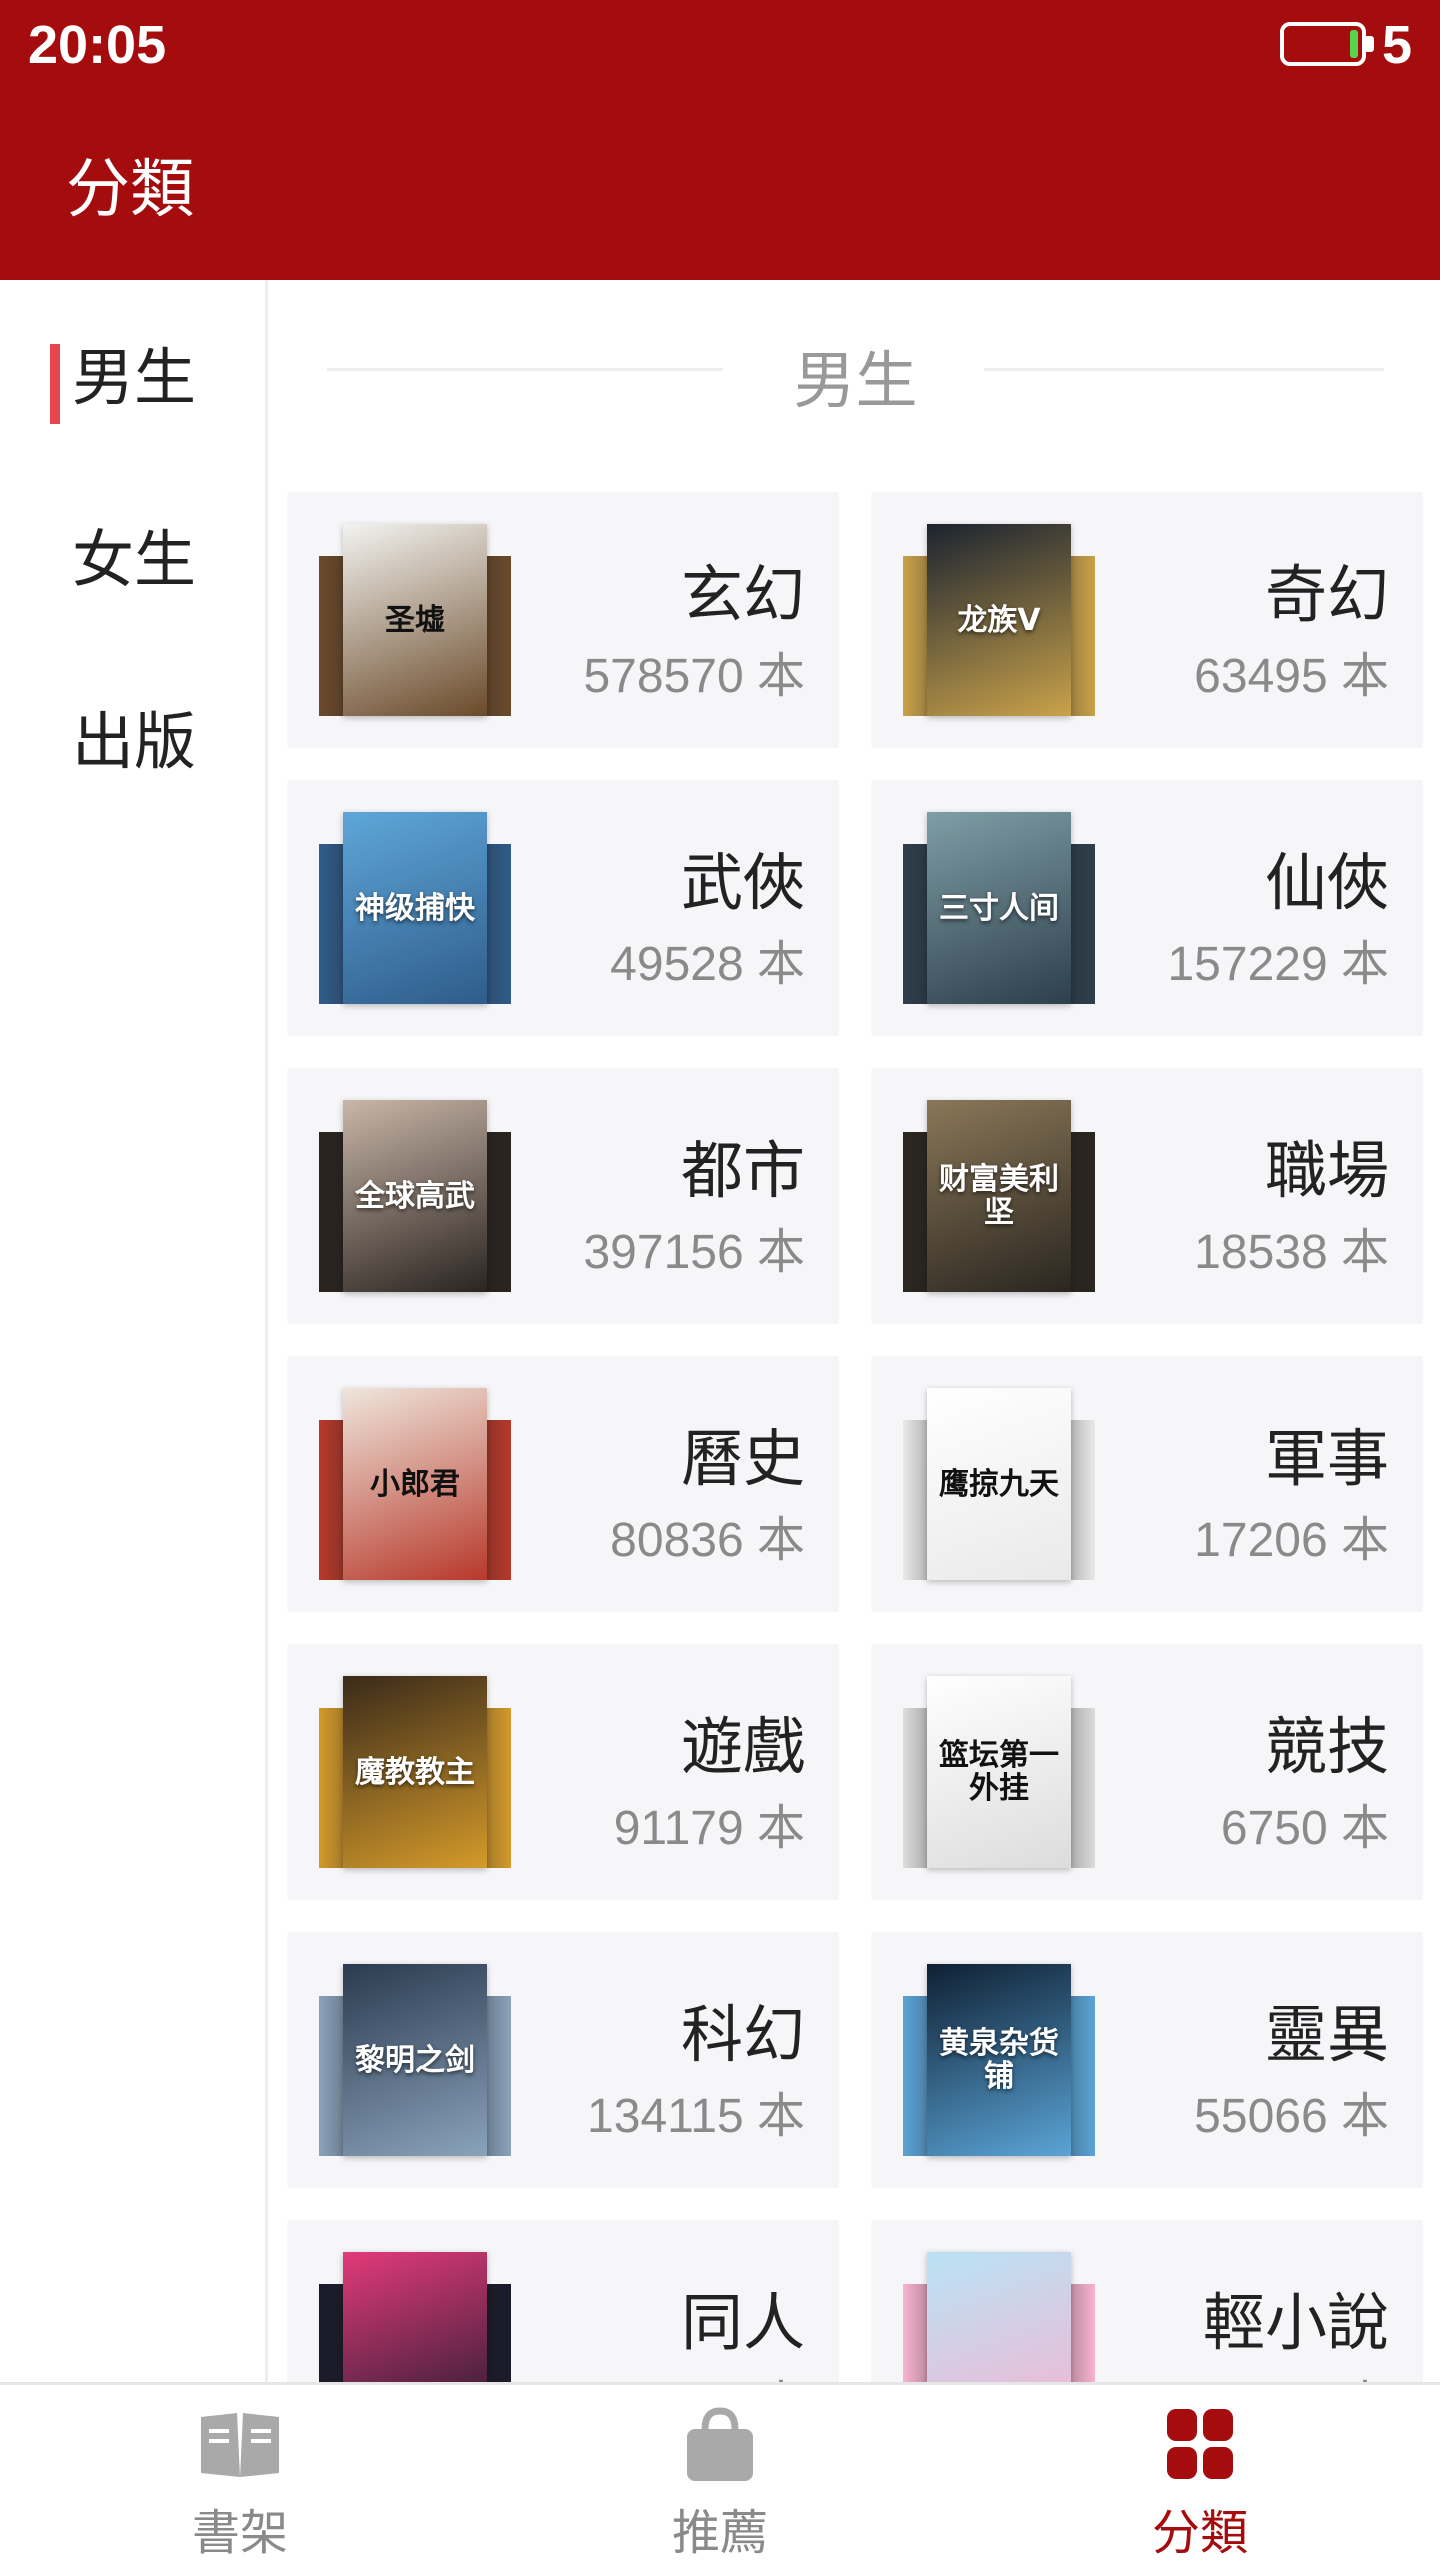 The image size is (1440, 2563). I want to click on sidebar-item-female: 女生, so click(134, 554).